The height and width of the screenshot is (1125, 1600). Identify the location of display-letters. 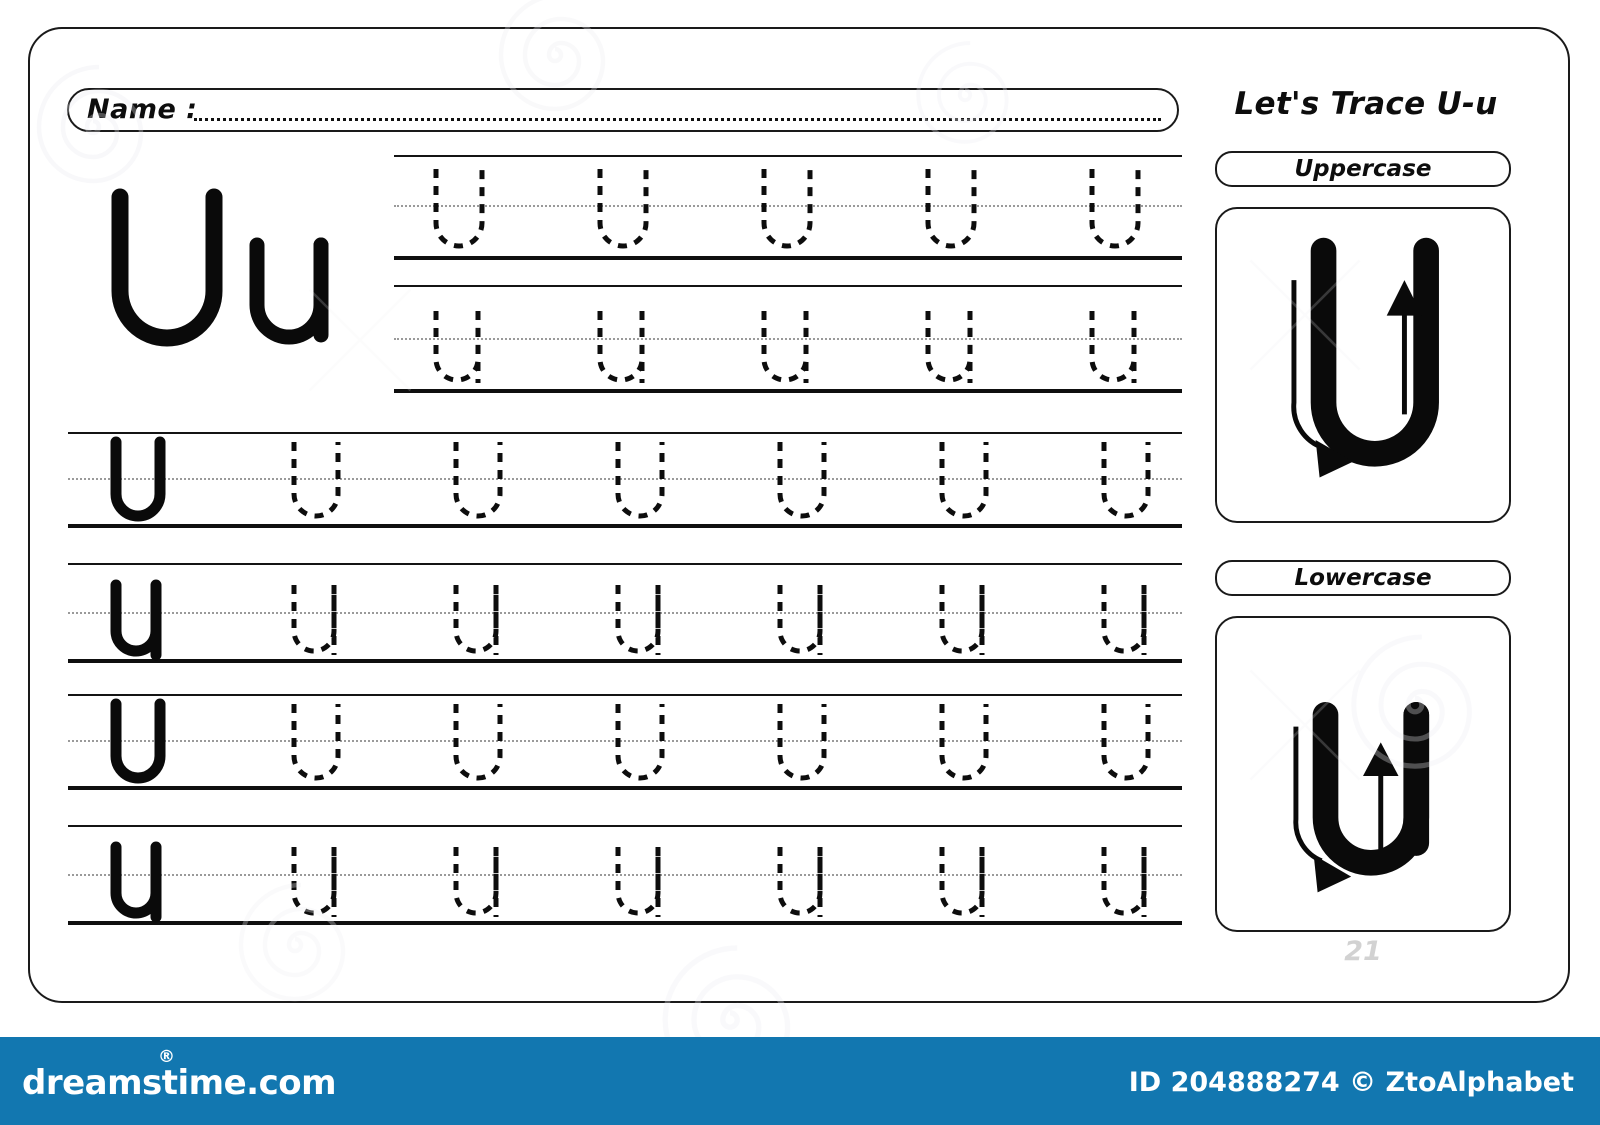
(230, 280).